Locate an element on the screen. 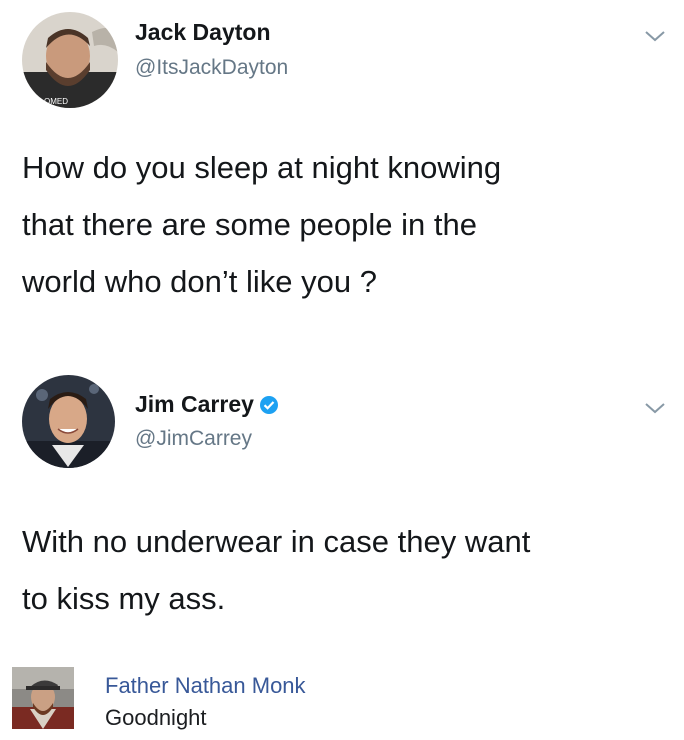 This screenshot has width=684, height=740. tweet-text-line: that there are some people in the is located at coordinates (249, 224).